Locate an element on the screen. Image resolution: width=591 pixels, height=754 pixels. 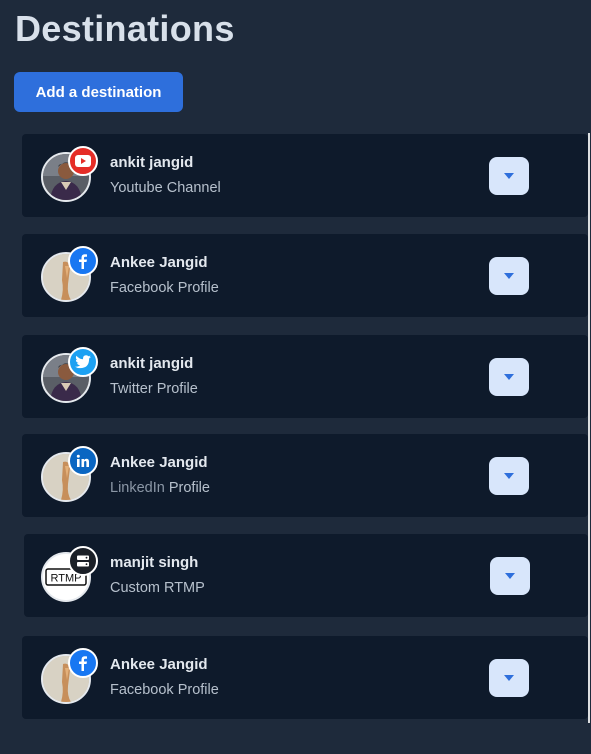
destination-card: Ankee Jangid LinkedIn Profile is located at coordinates (305, 475).